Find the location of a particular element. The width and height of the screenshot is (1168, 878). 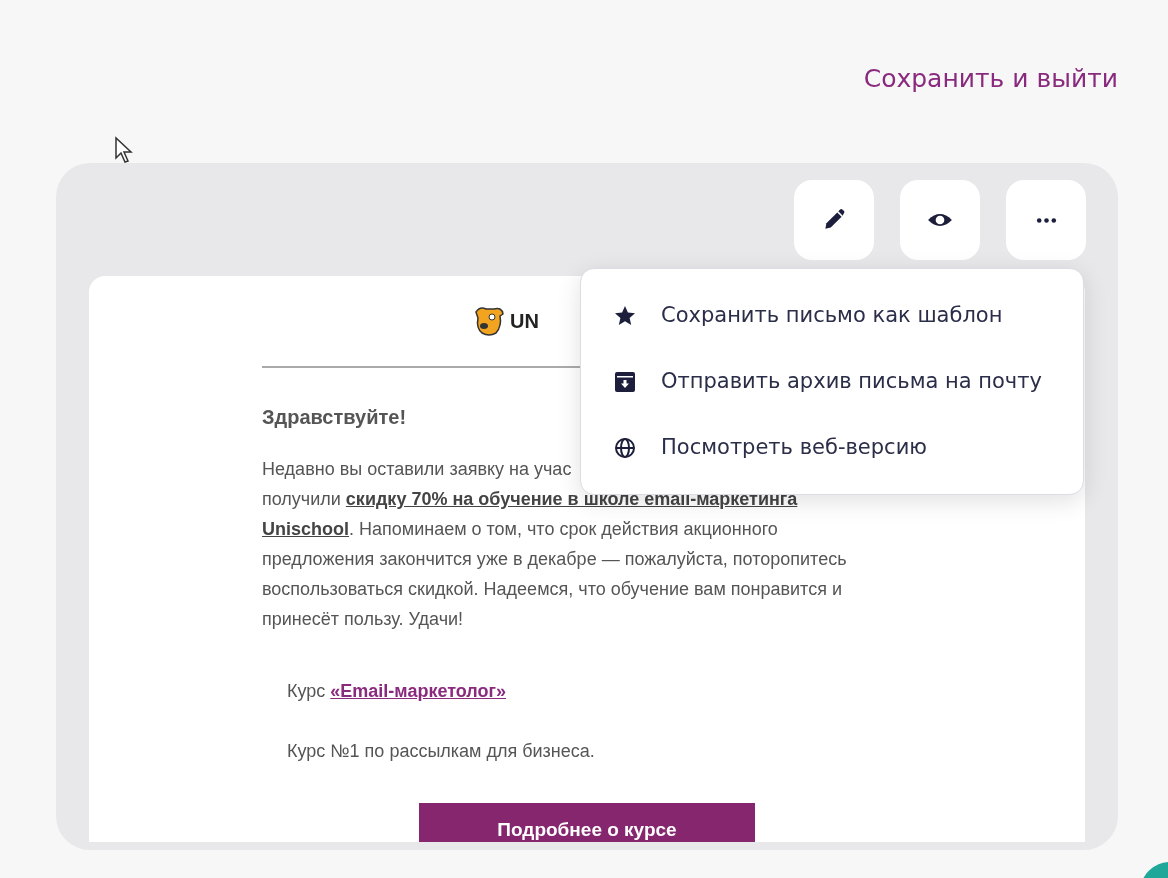

cursor-icon is located at coordinates (124, 150).